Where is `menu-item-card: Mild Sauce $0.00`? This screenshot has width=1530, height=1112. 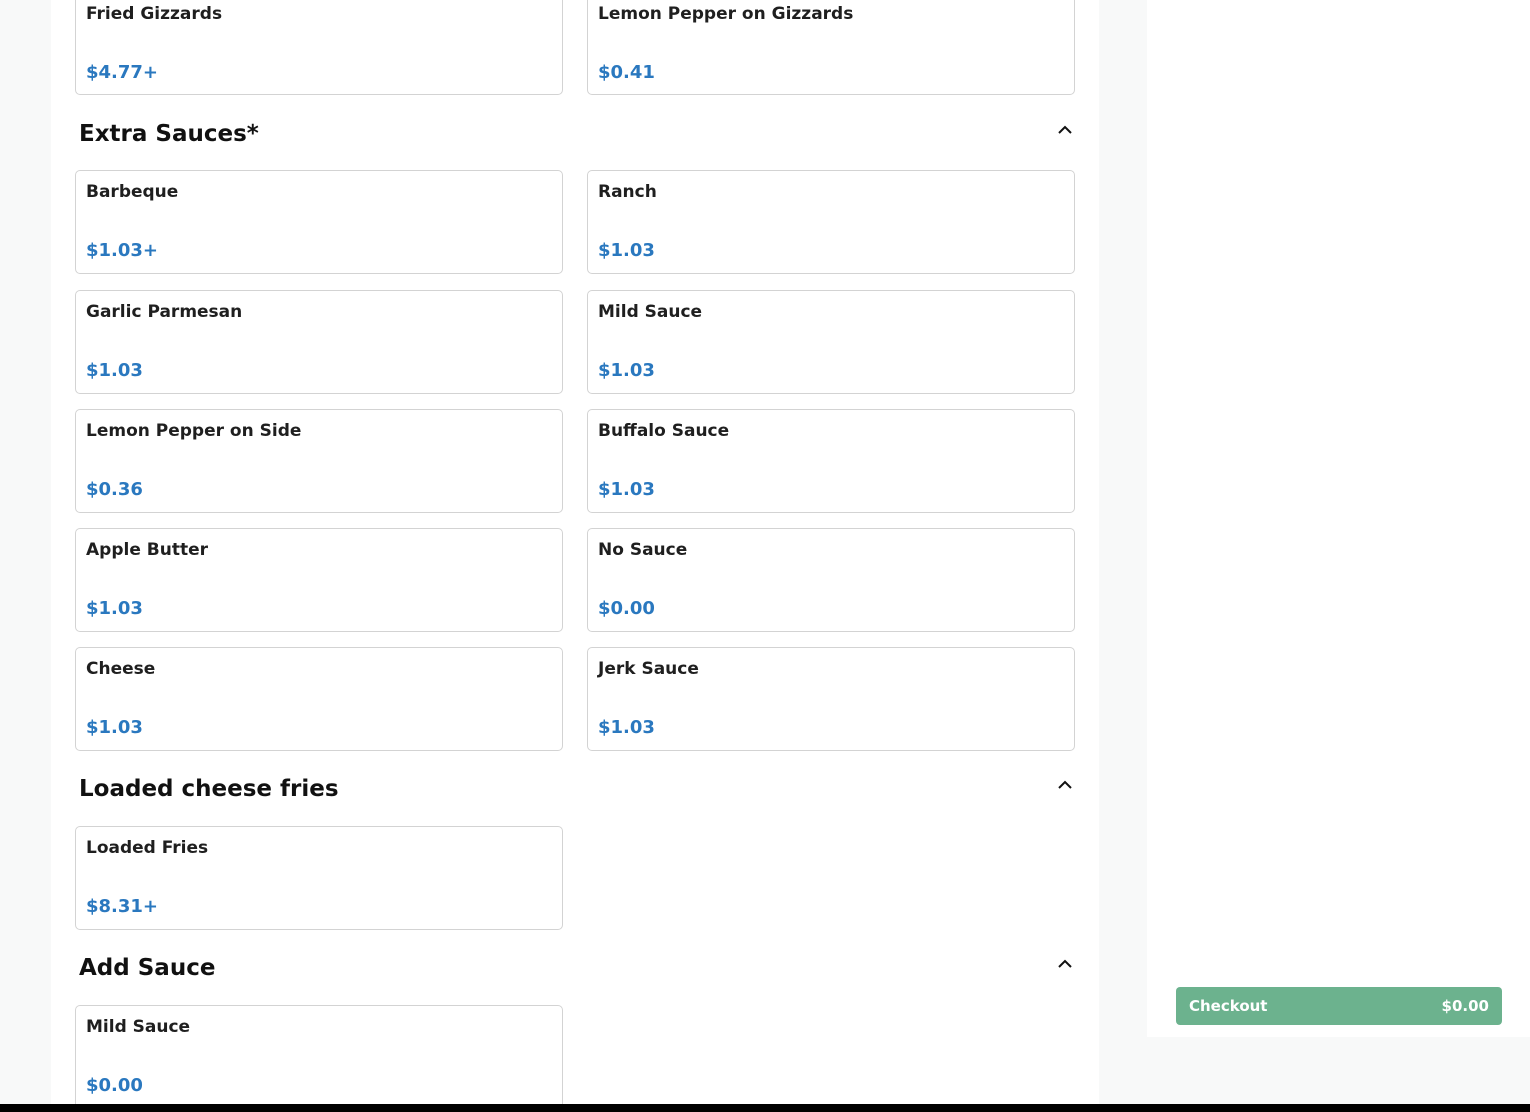 menu-item-card: Mild Sauce $0.00 is located at coordinates (319, 1057).